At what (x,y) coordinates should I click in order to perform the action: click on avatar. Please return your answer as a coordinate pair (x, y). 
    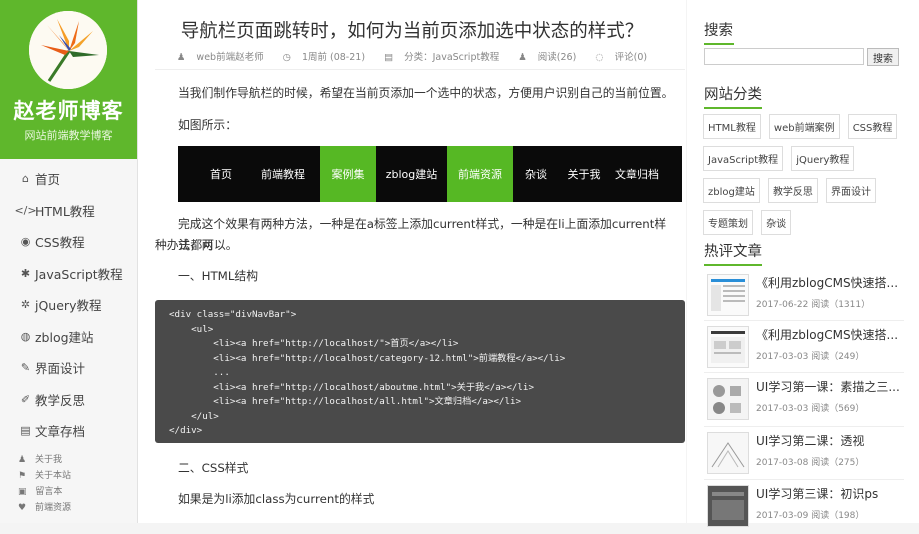
    Looking at the image, I should click on (68, 50).